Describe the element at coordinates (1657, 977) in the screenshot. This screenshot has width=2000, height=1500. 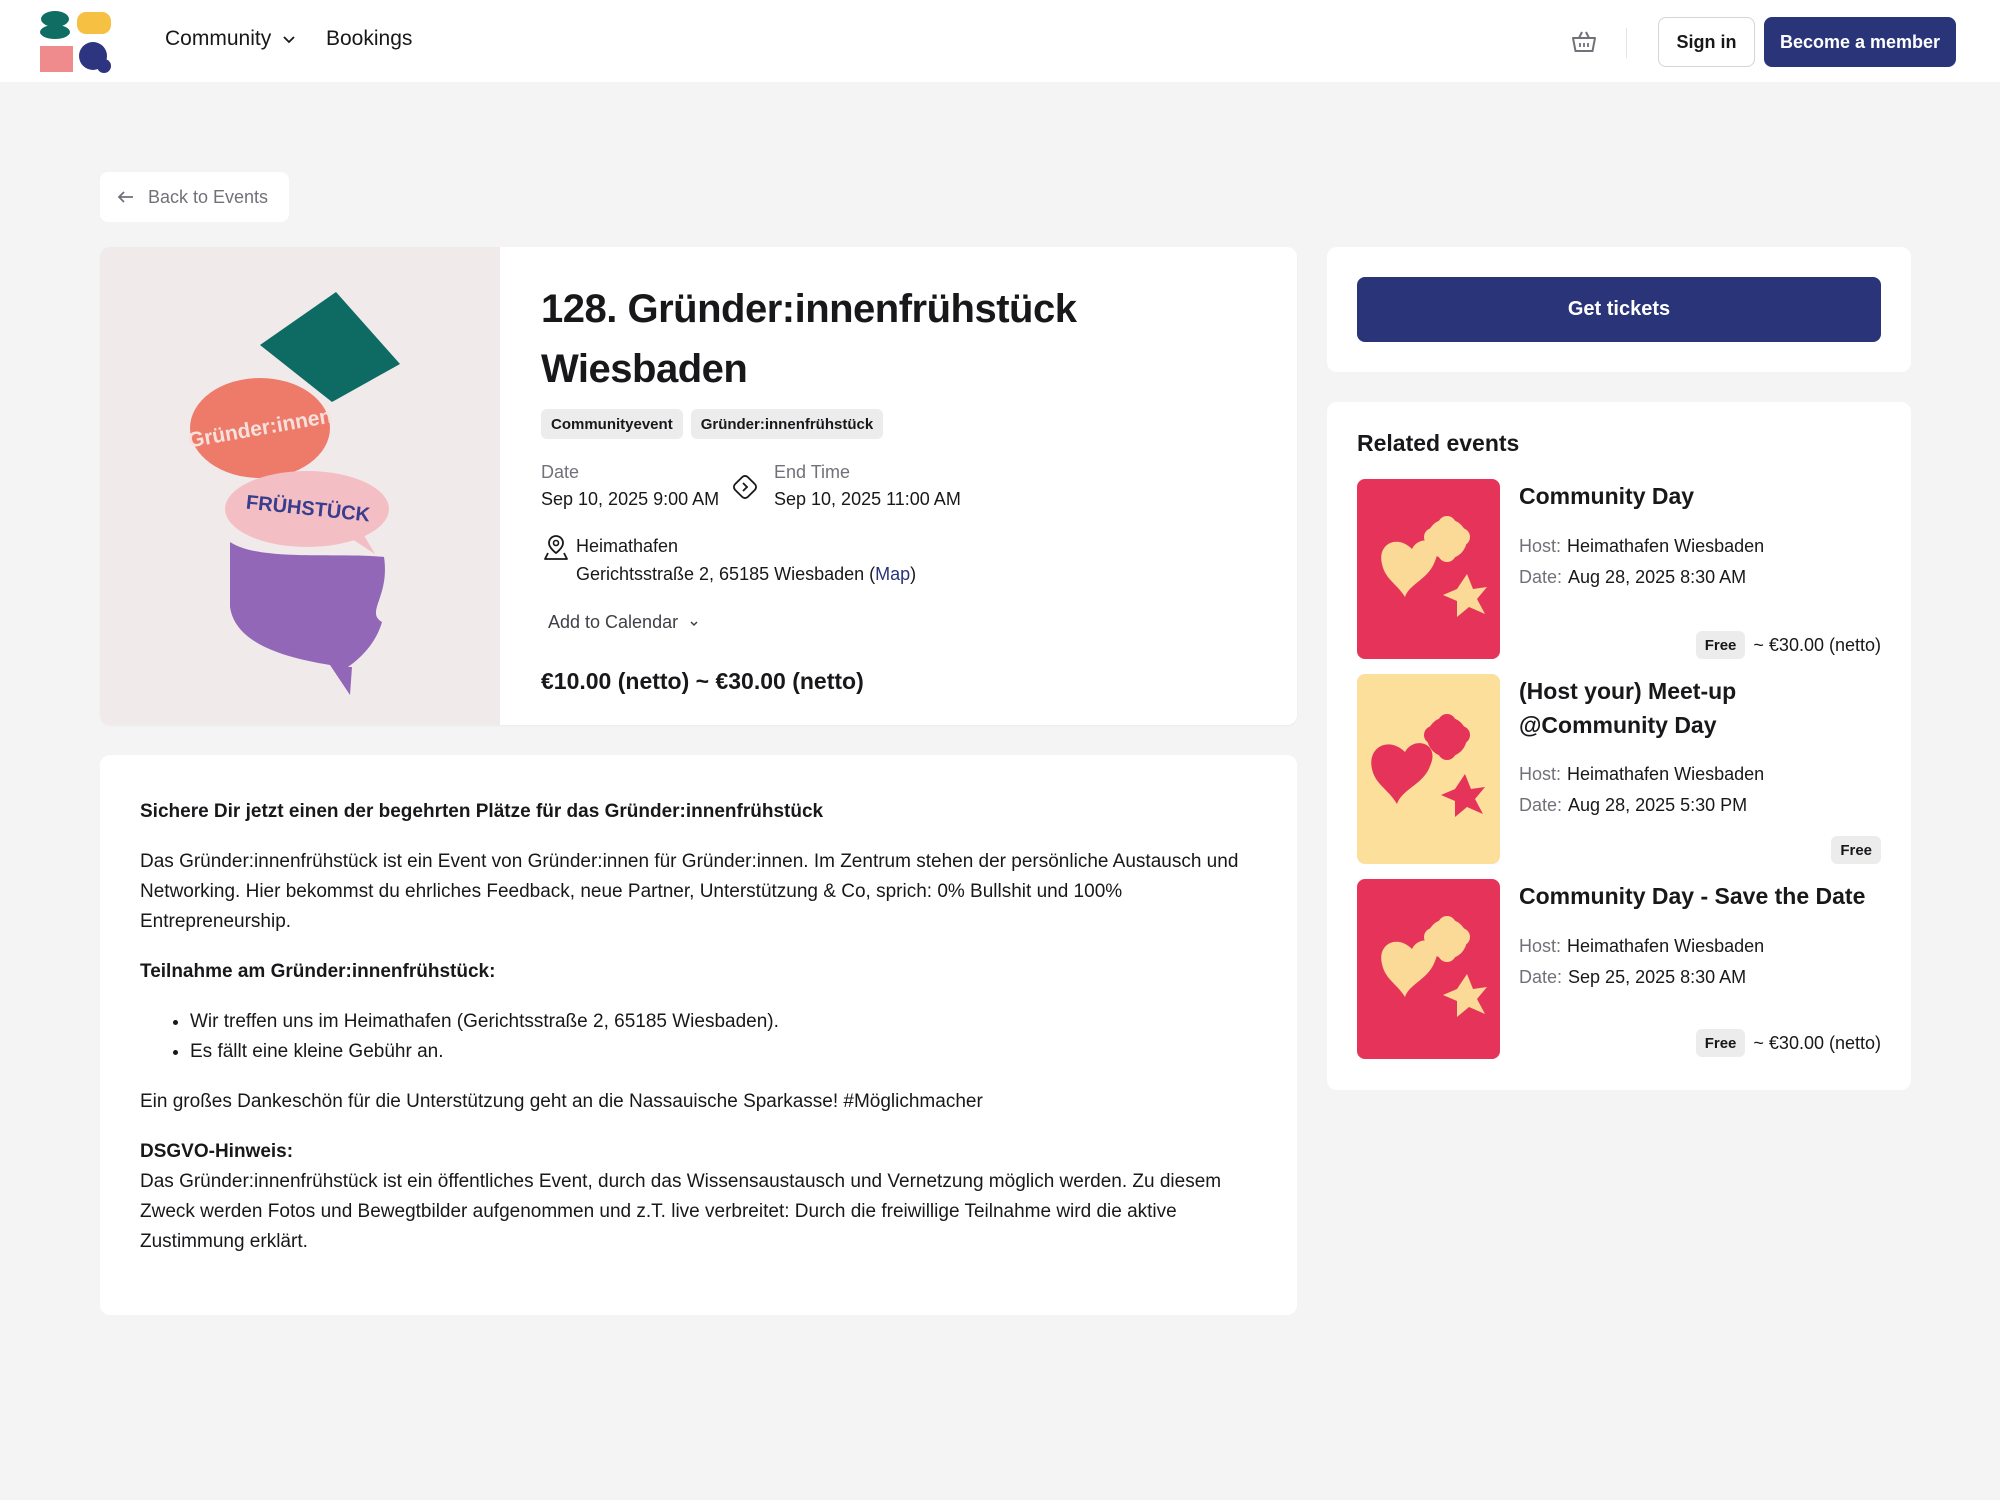
I see `date-value: Sep 25, 2025 8:30 AM` at that location.